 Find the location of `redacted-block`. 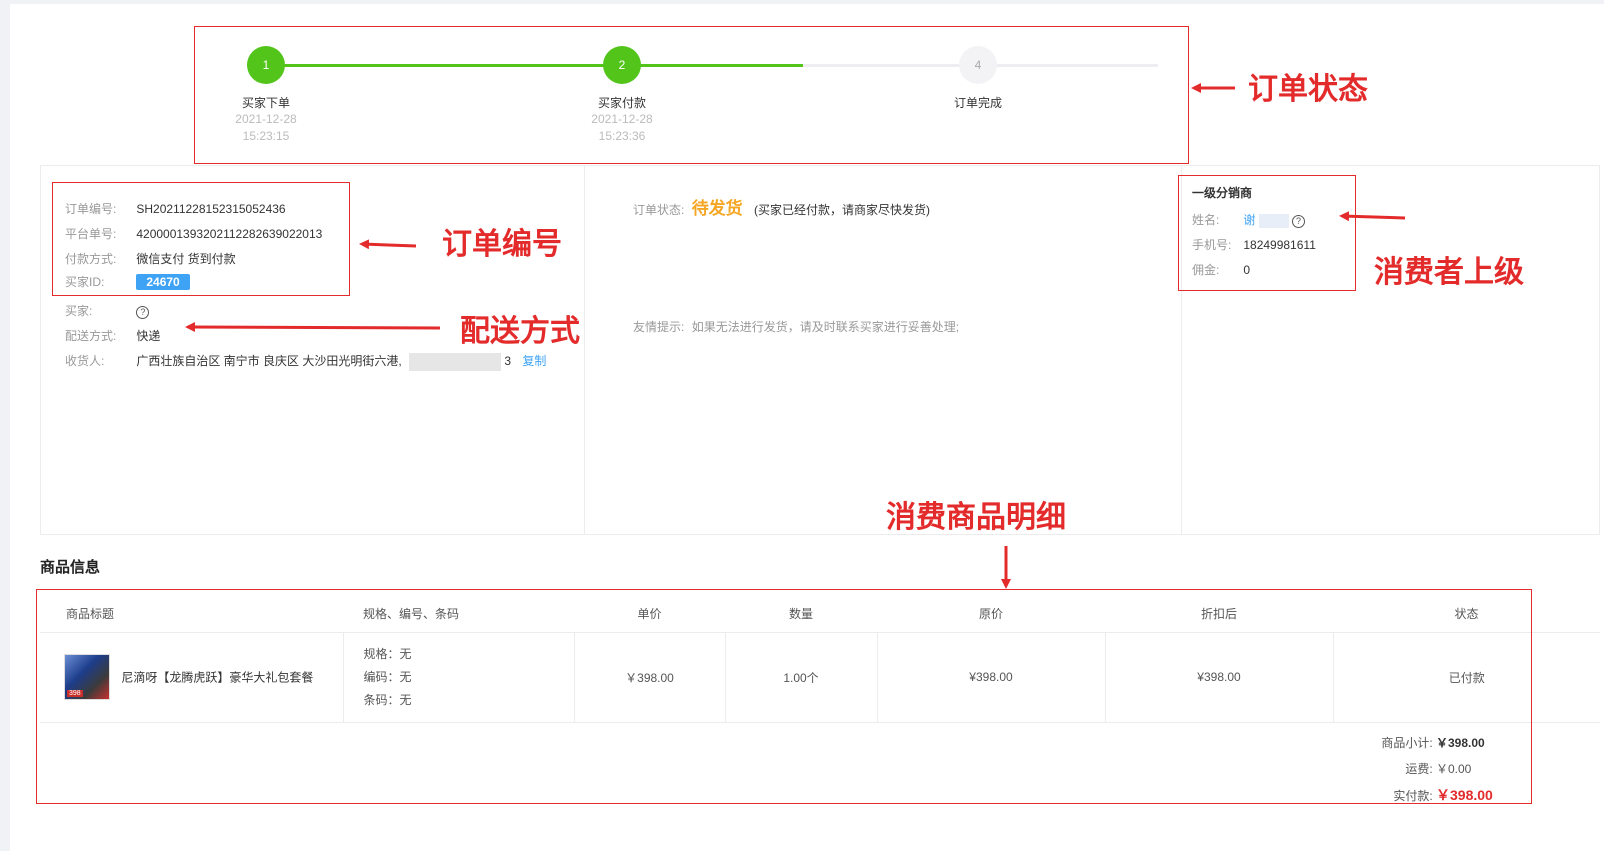

redacted-block is located at coordinates (455, 361).